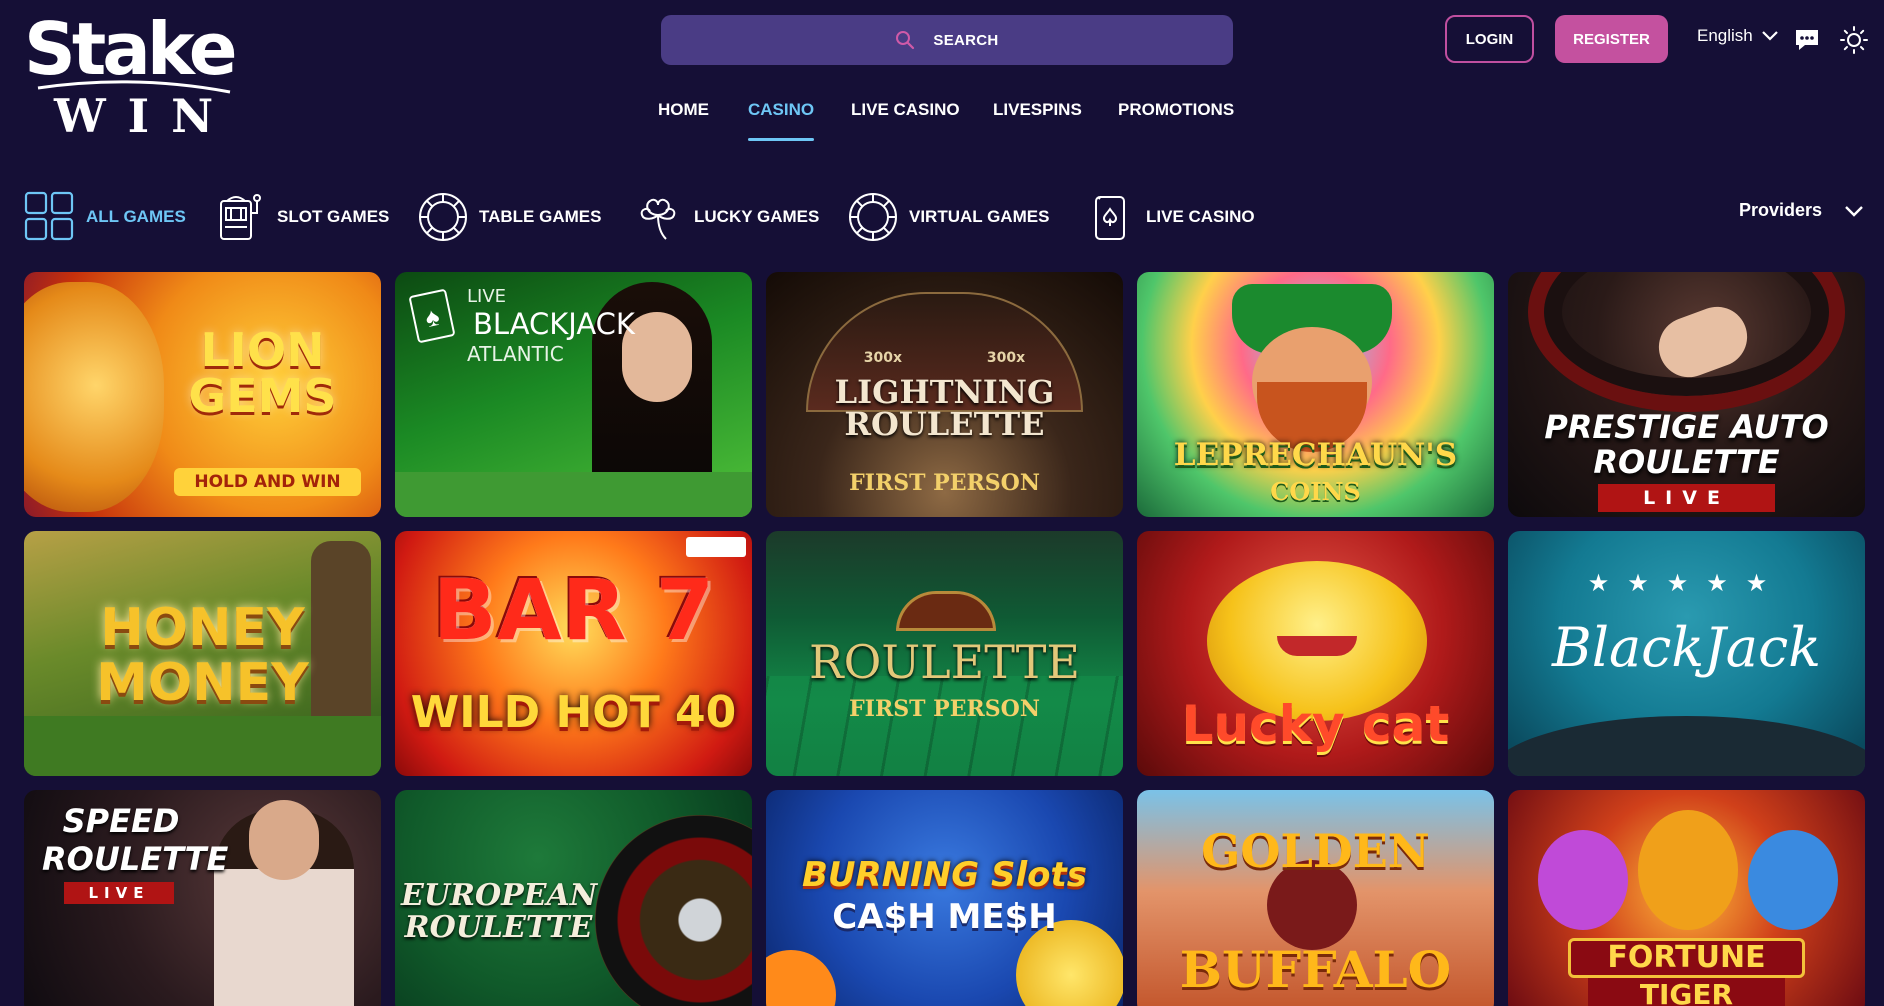  Describe the element at coordinates (333, 216) in the screenshot. I see `category-label: SLOT GAMES` at that location.